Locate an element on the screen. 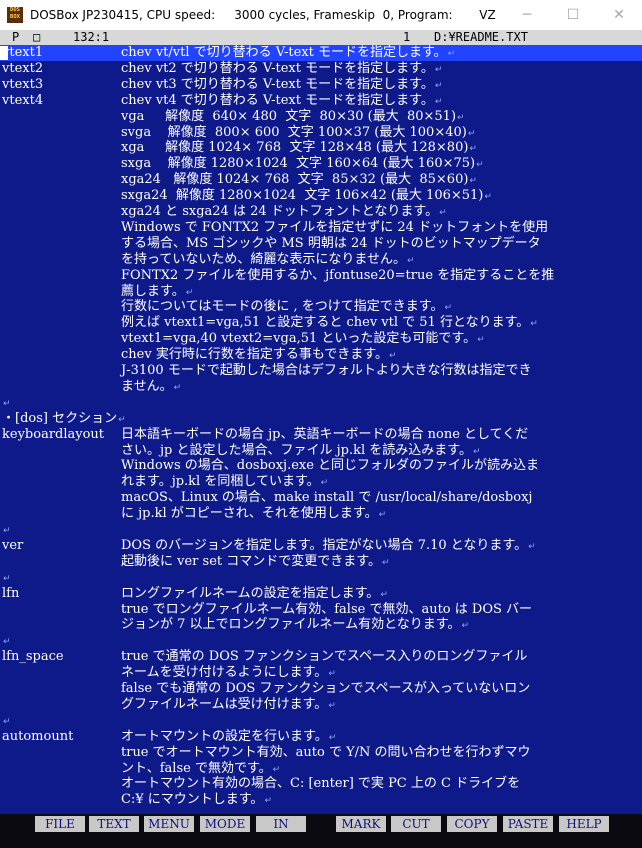 This screenshot has width=642, height=848. fkey-cut-button: CUT is located at coordinates (416, 824).